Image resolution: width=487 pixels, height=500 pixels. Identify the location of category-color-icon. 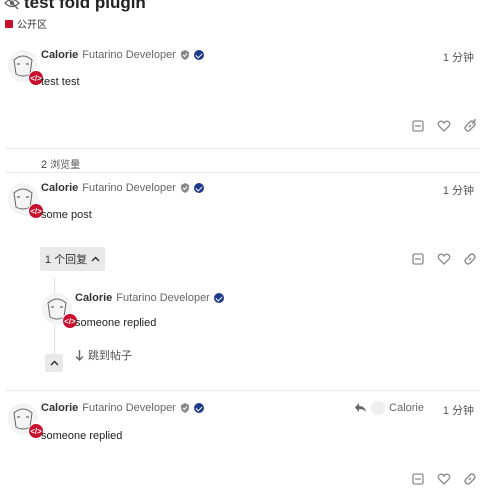
(9, 23).